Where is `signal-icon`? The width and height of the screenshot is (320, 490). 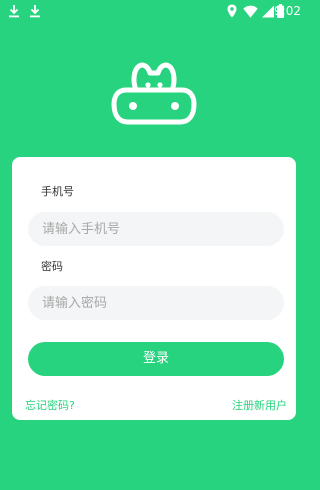
signal-icon is located at coordinates (268, 11).